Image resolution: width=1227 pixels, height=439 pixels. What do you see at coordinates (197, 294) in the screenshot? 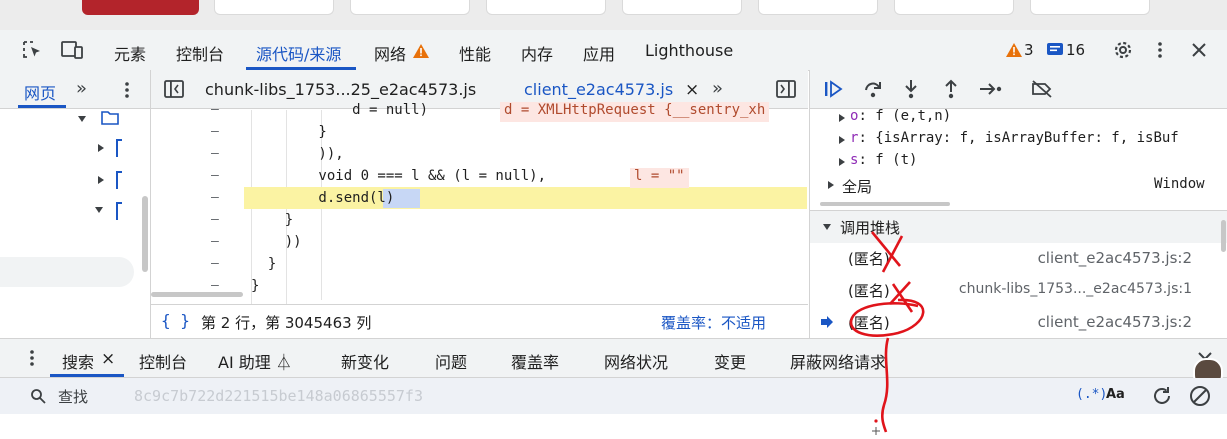
I see `editor-horizontal-scrollbar` at bounding box center [197, 294].